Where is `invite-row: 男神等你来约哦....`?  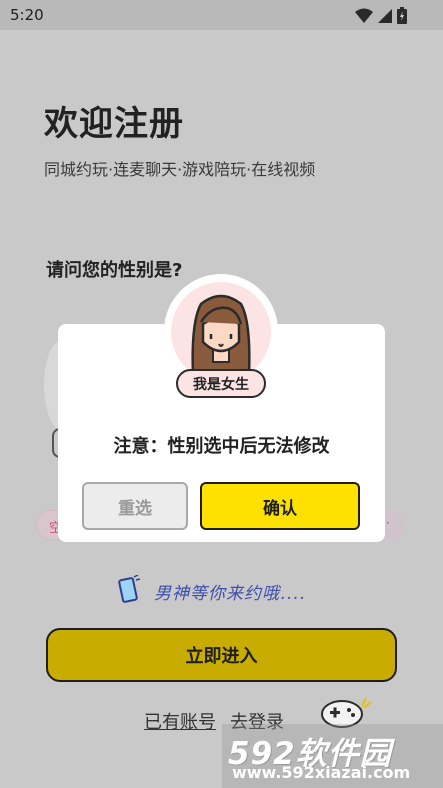
invite-row: 男神等你来约哦.... is located at coordinates (212, 590).